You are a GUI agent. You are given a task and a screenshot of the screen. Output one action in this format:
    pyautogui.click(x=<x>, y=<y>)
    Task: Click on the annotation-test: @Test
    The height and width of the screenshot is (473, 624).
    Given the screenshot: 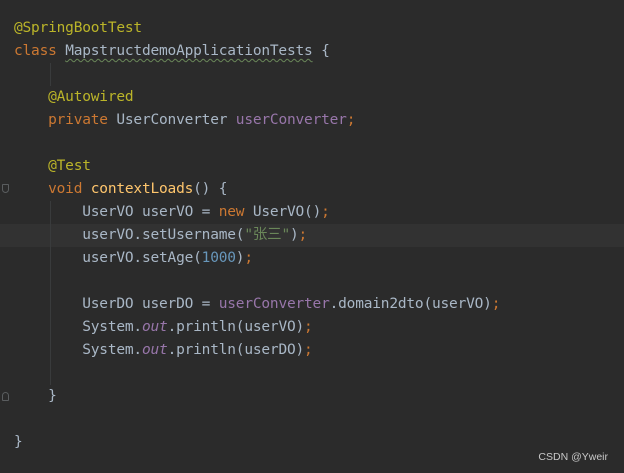 What is the action you would take?
    pyautogui.click(x=69, y=166)
    